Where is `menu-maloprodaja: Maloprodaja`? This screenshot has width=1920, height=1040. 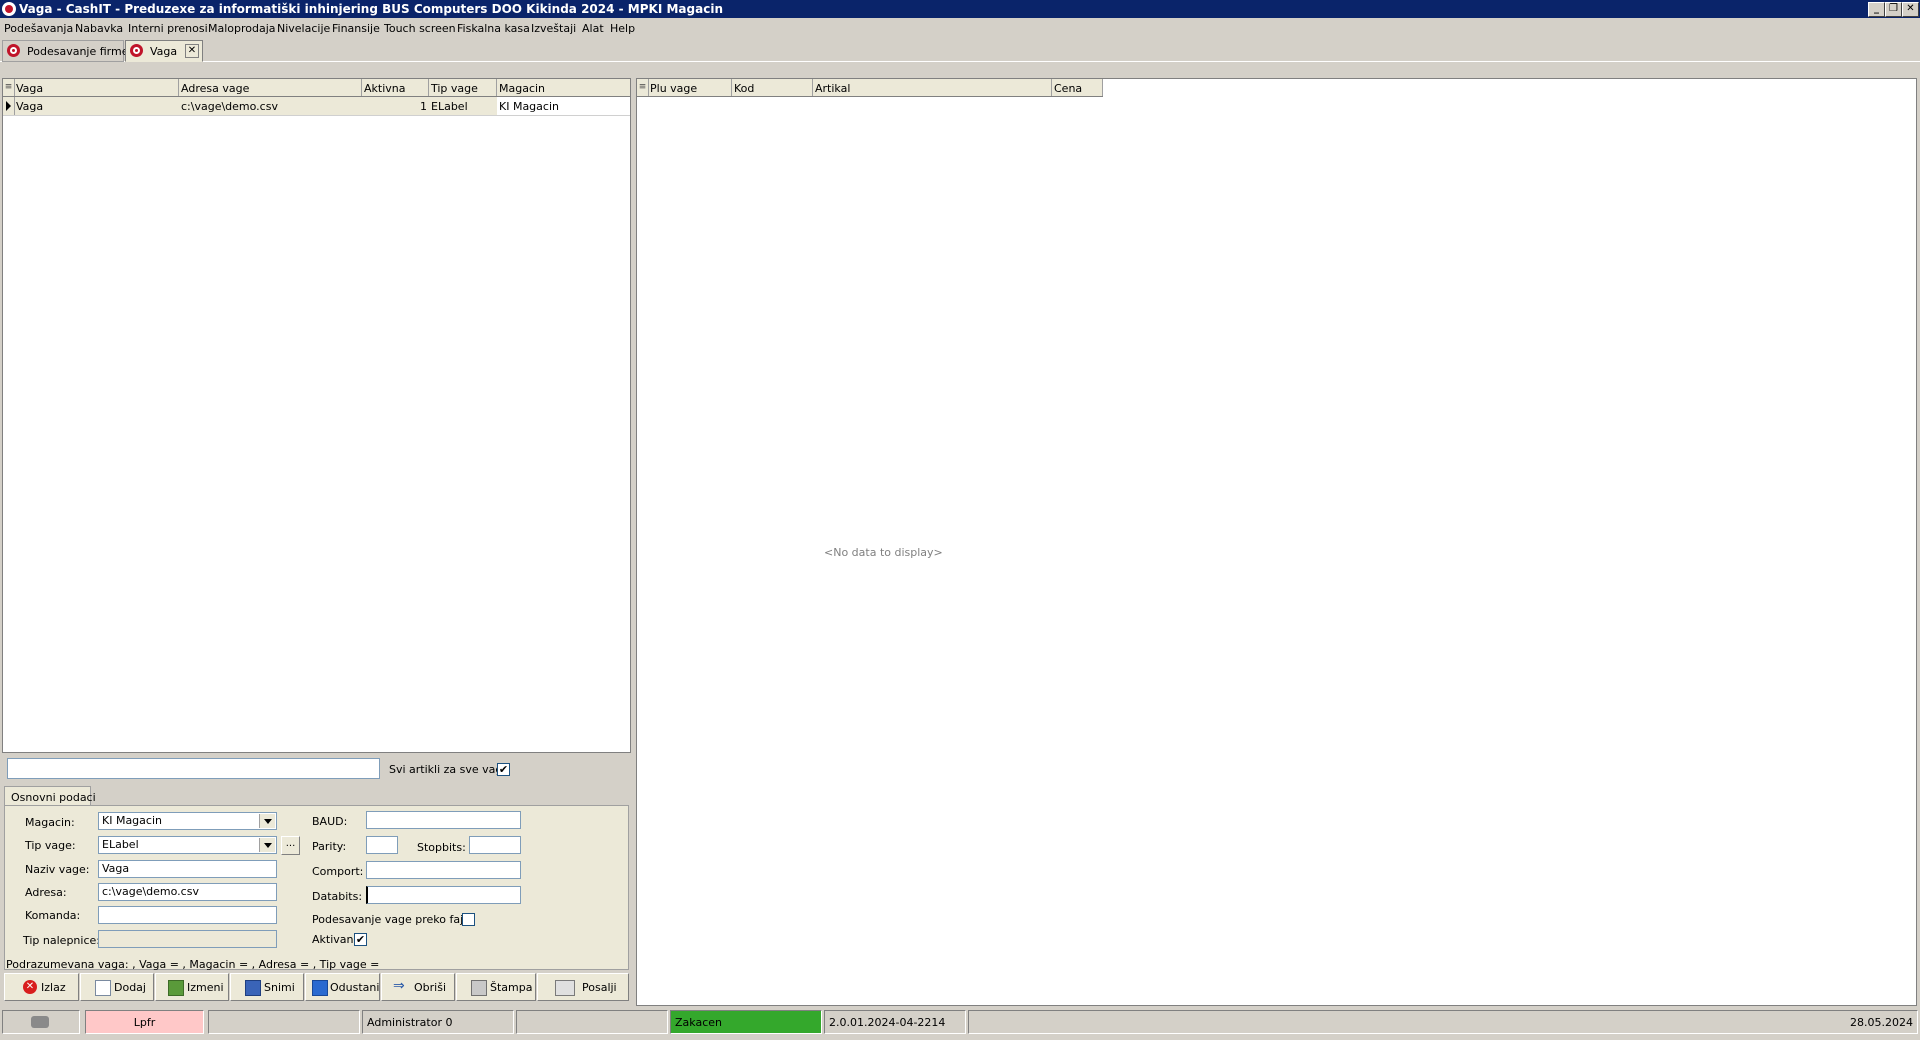
menu-maloprodaja: Maloprodaja is located at coordinates (242, 28).